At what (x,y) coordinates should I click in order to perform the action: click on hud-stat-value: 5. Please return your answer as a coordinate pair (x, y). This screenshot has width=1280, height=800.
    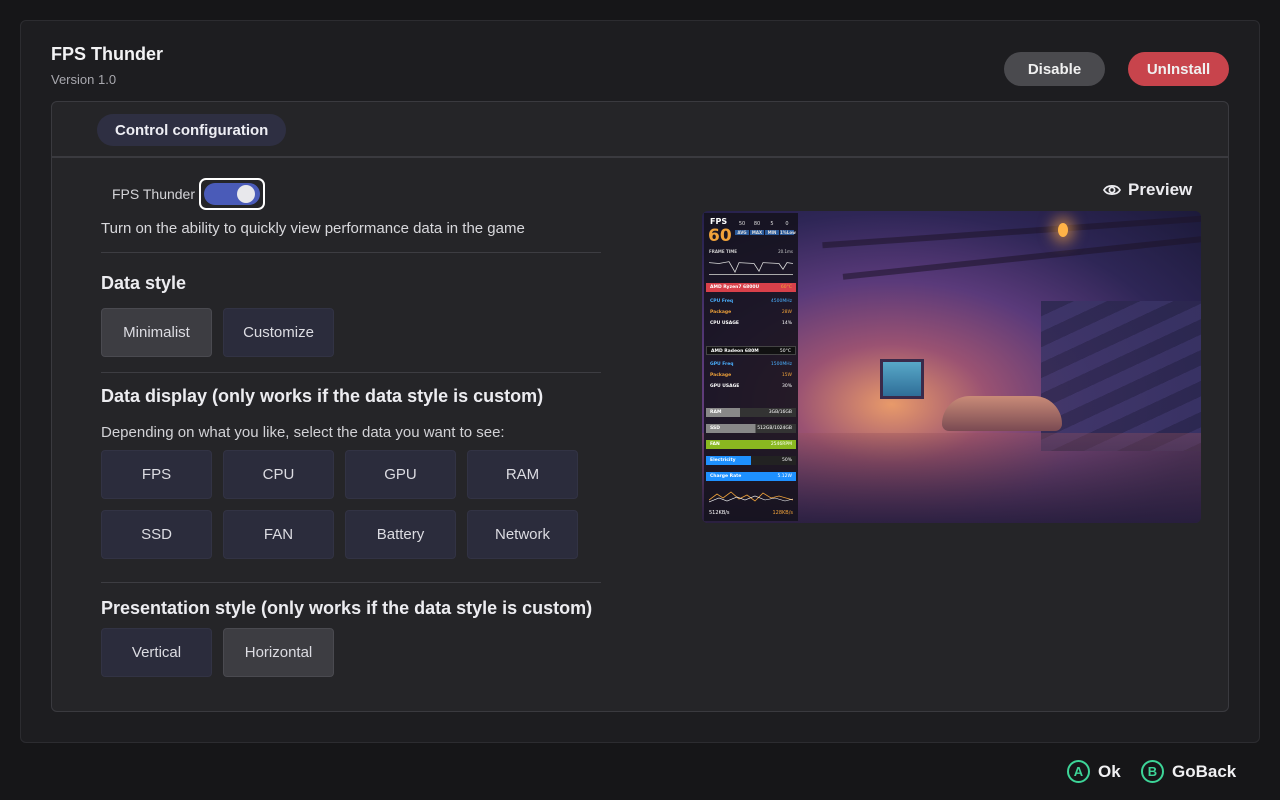
    Looking at the image, I should click on (772, 224).